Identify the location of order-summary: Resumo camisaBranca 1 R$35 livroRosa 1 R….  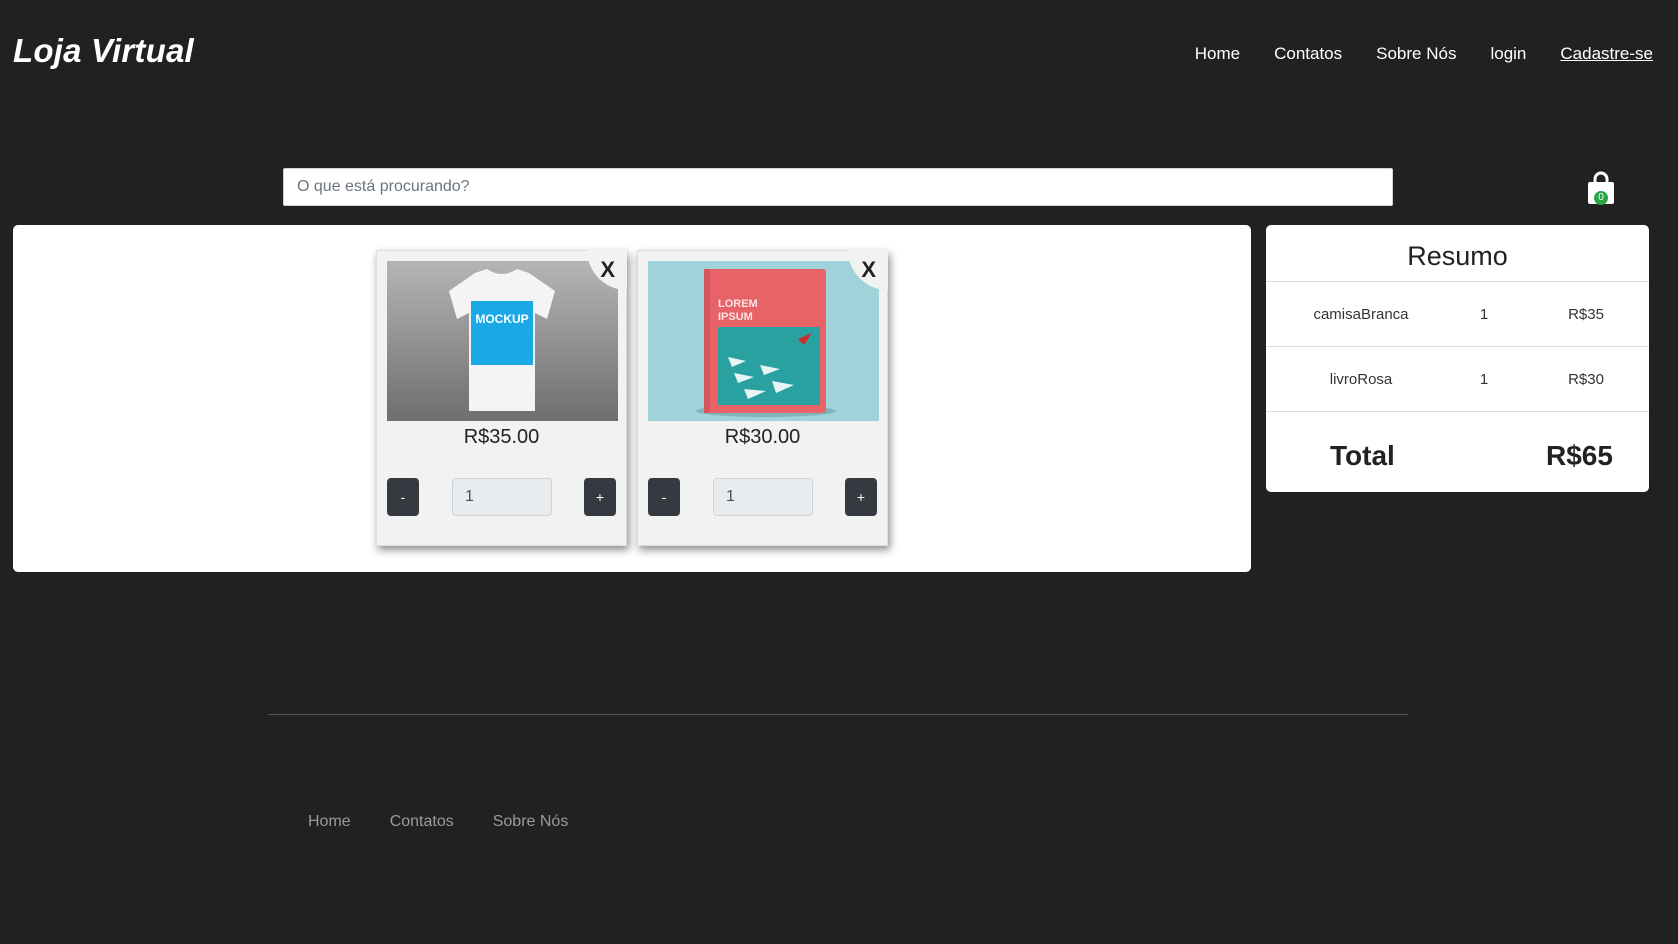
(1457, 358).